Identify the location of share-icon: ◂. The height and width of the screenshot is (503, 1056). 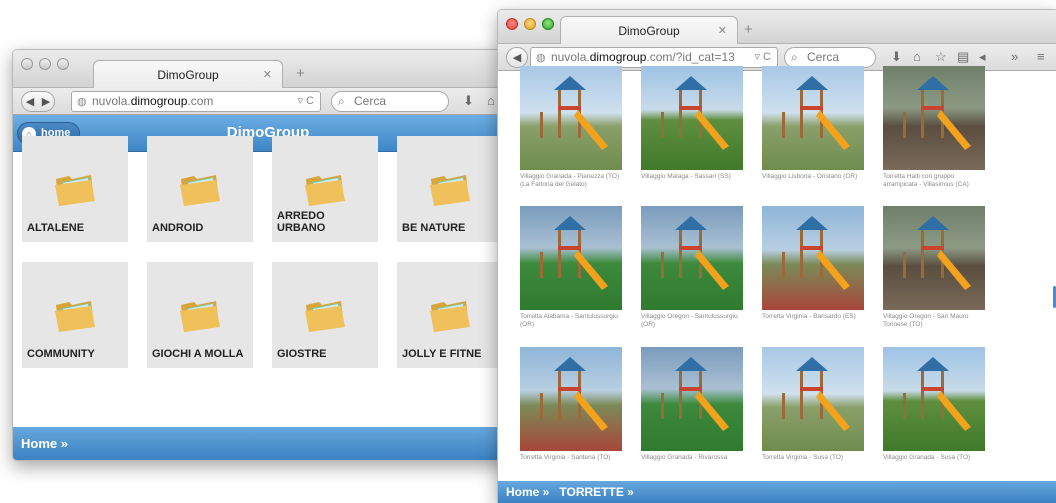
(982, 57).